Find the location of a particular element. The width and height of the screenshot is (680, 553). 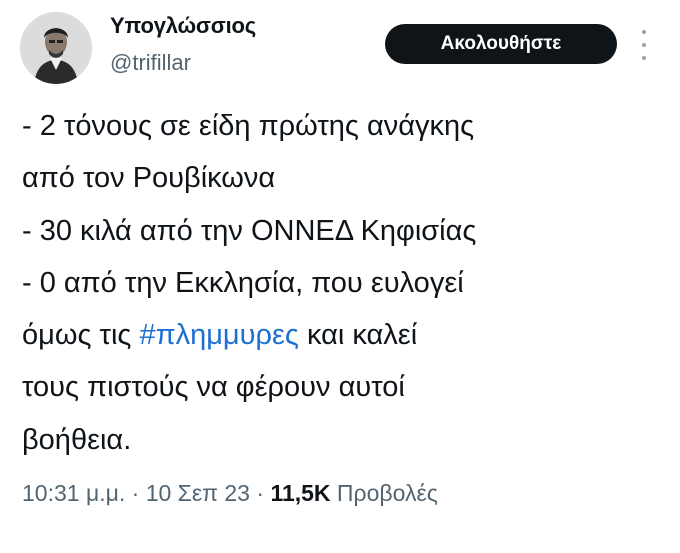

tweet-text-fragment: και καλεί is located at coordinates (358, 335).